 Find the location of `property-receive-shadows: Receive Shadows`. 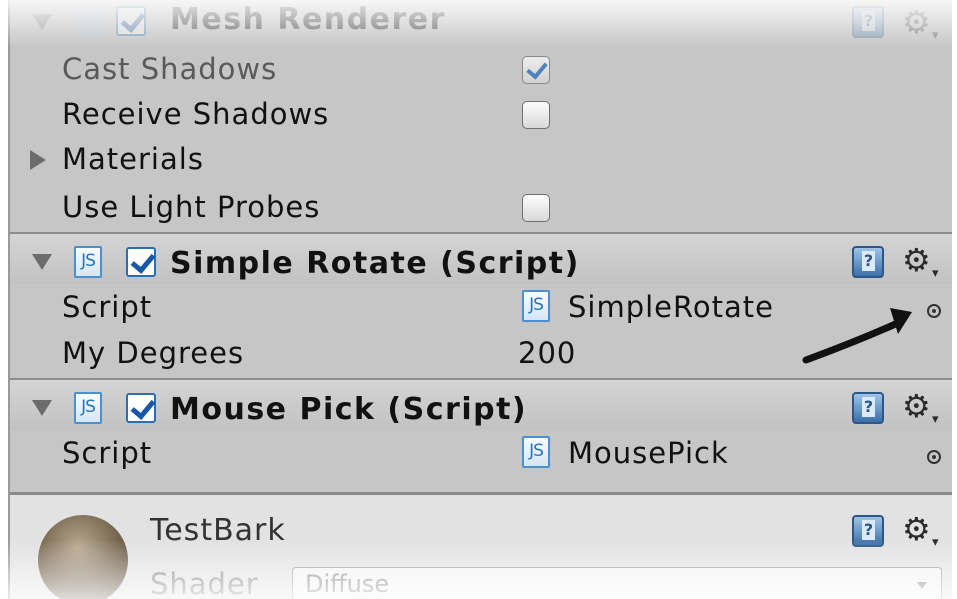

property-receive-shadows: Receive Shadows is located at coordinates (481, 115).